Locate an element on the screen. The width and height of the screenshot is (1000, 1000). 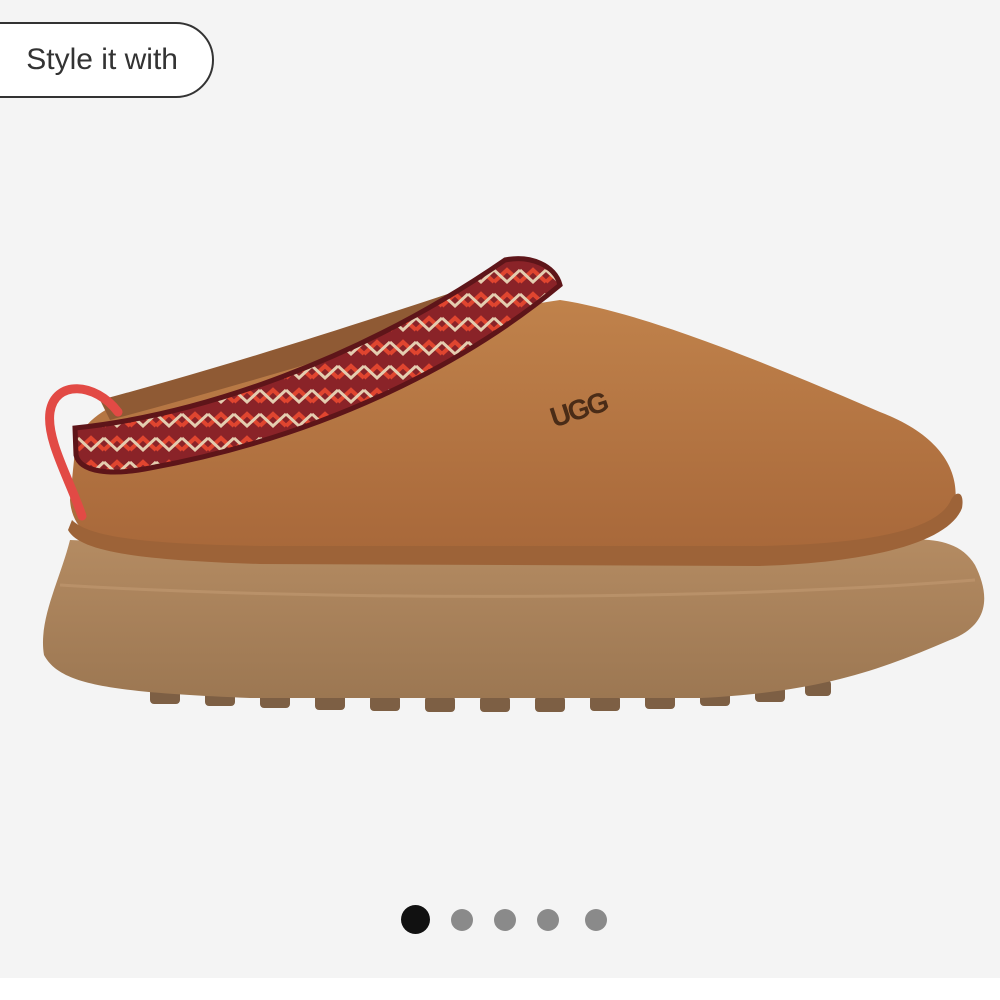
bottom-spacer is located at coordinates (500, 989).